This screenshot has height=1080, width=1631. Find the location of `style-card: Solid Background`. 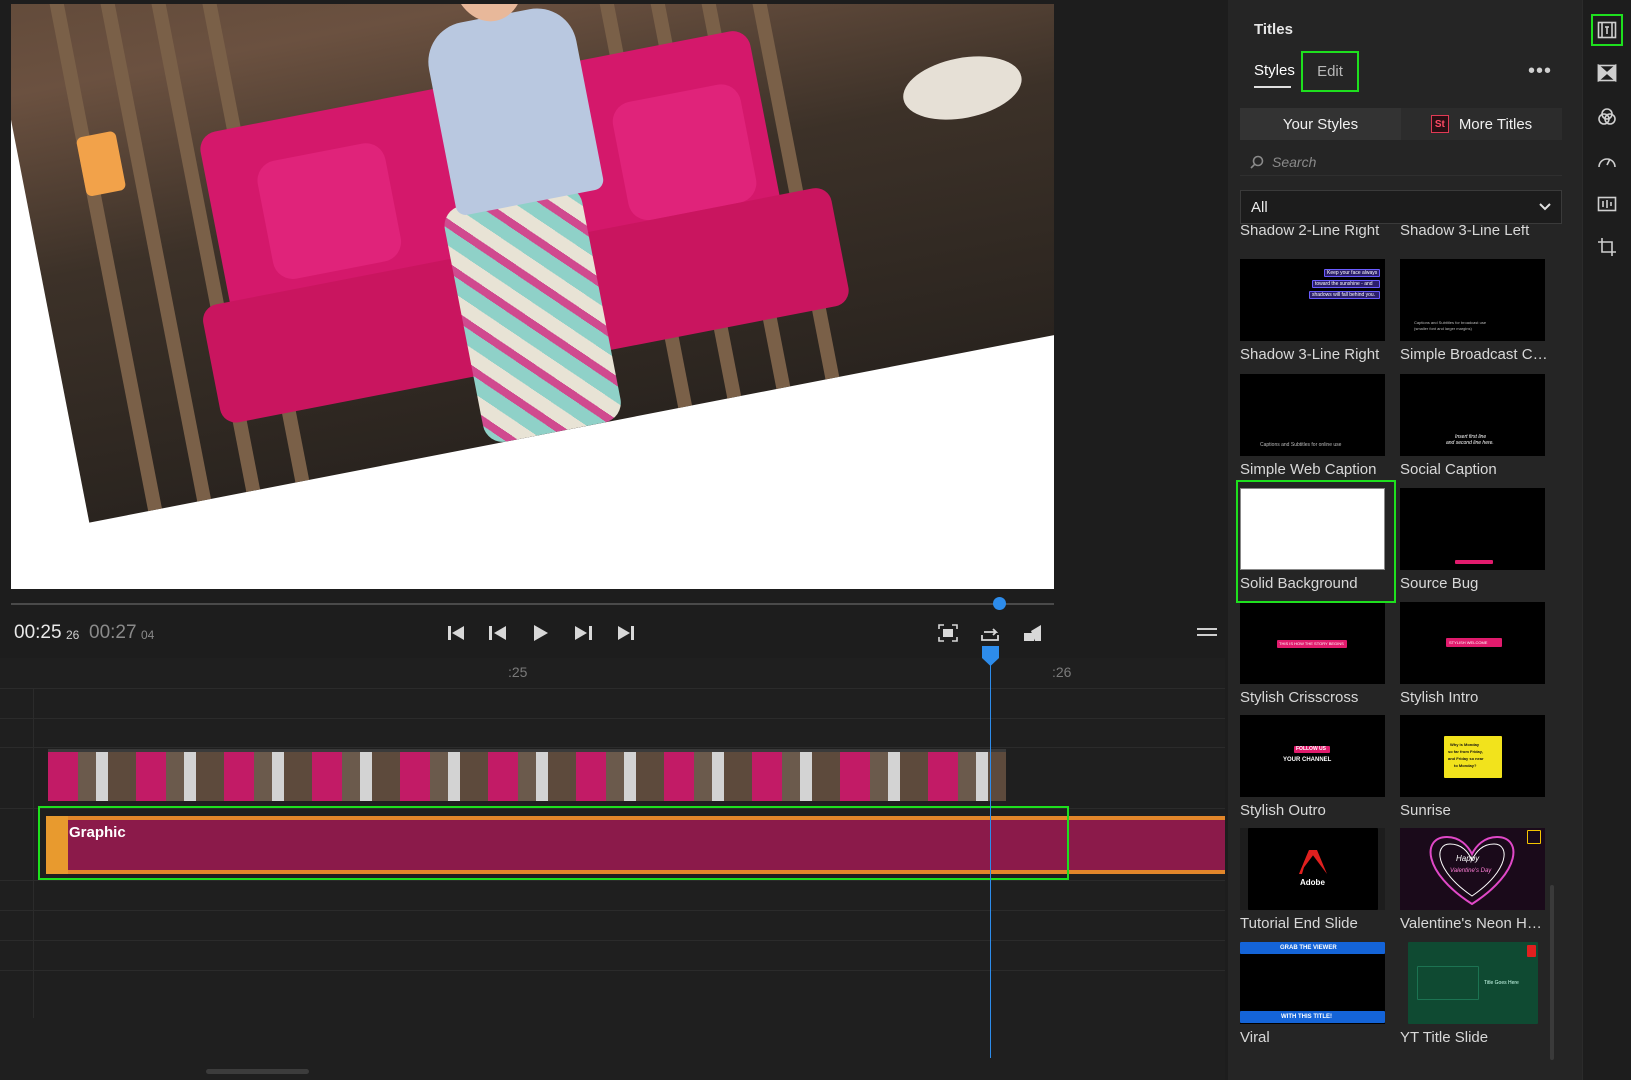

style-card: Solid Background is located at coordinates (1318, 540).